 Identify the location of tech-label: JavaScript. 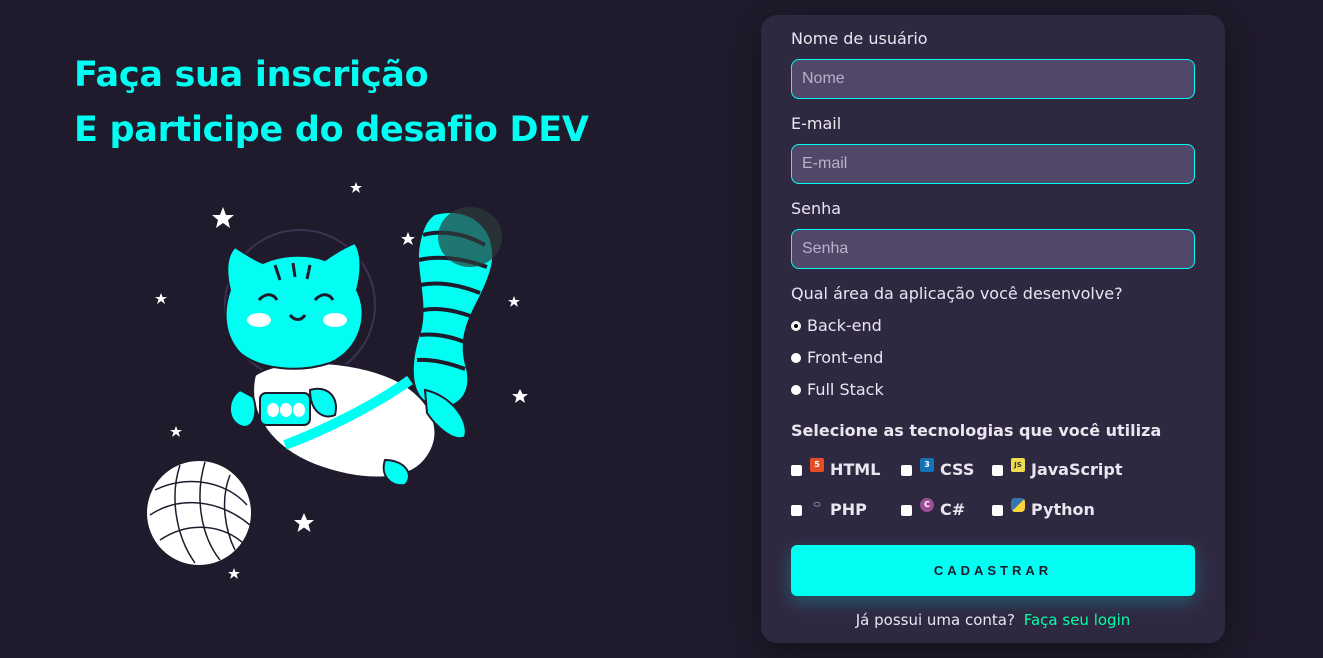
(1077, 469).